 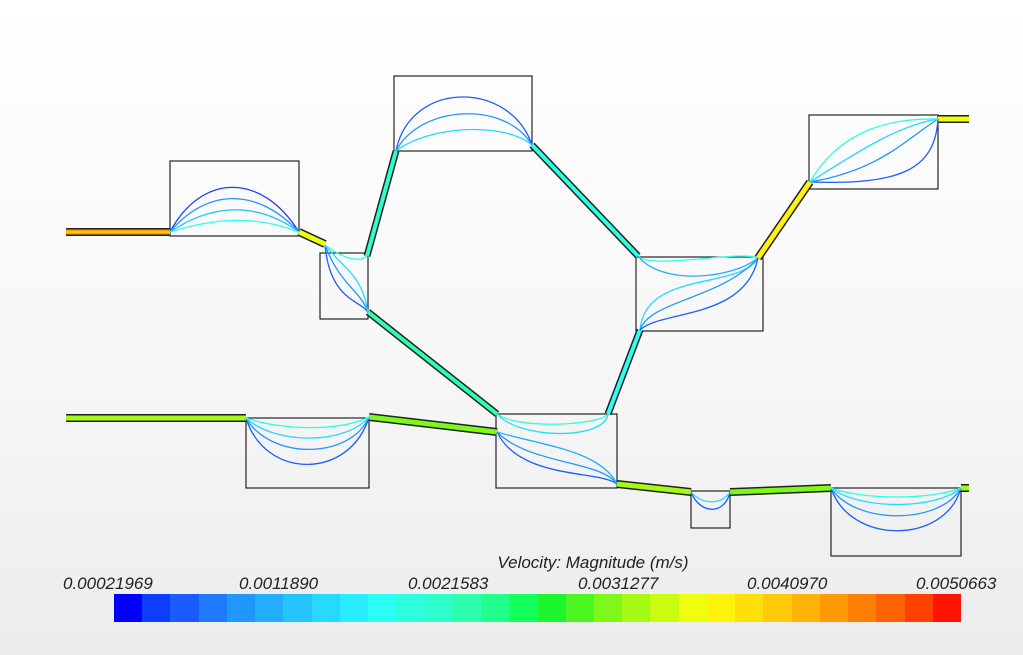 I want to click on velocity-colorbar, so click(x=538, y=608).